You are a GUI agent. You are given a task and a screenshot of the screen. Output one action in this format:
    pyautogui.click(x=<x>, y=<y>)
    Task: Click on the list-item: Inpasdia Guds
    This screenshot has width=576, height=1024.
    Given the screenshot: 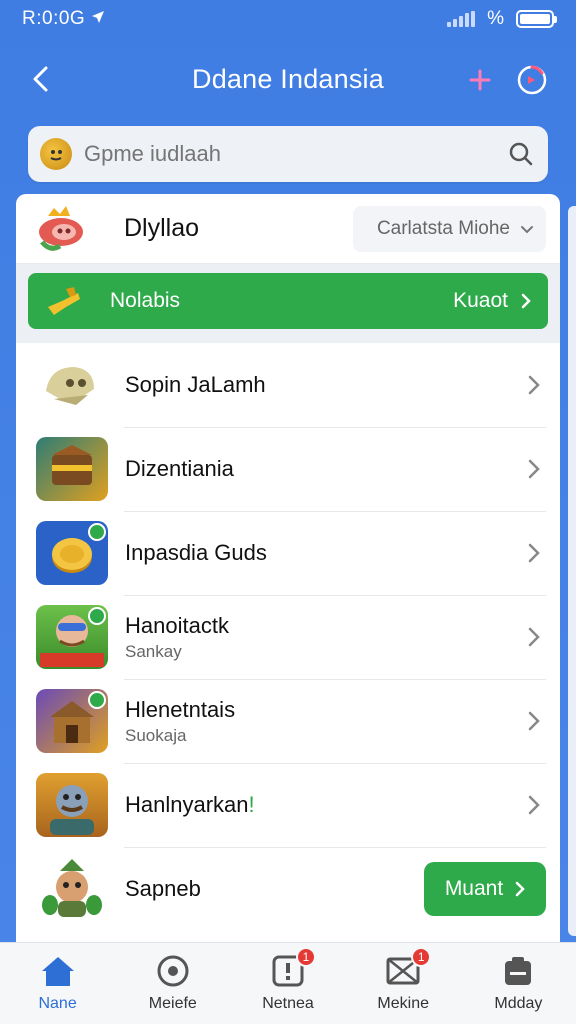 What is the action you would take?
    pyautogui.click(x=288, y=553)
    